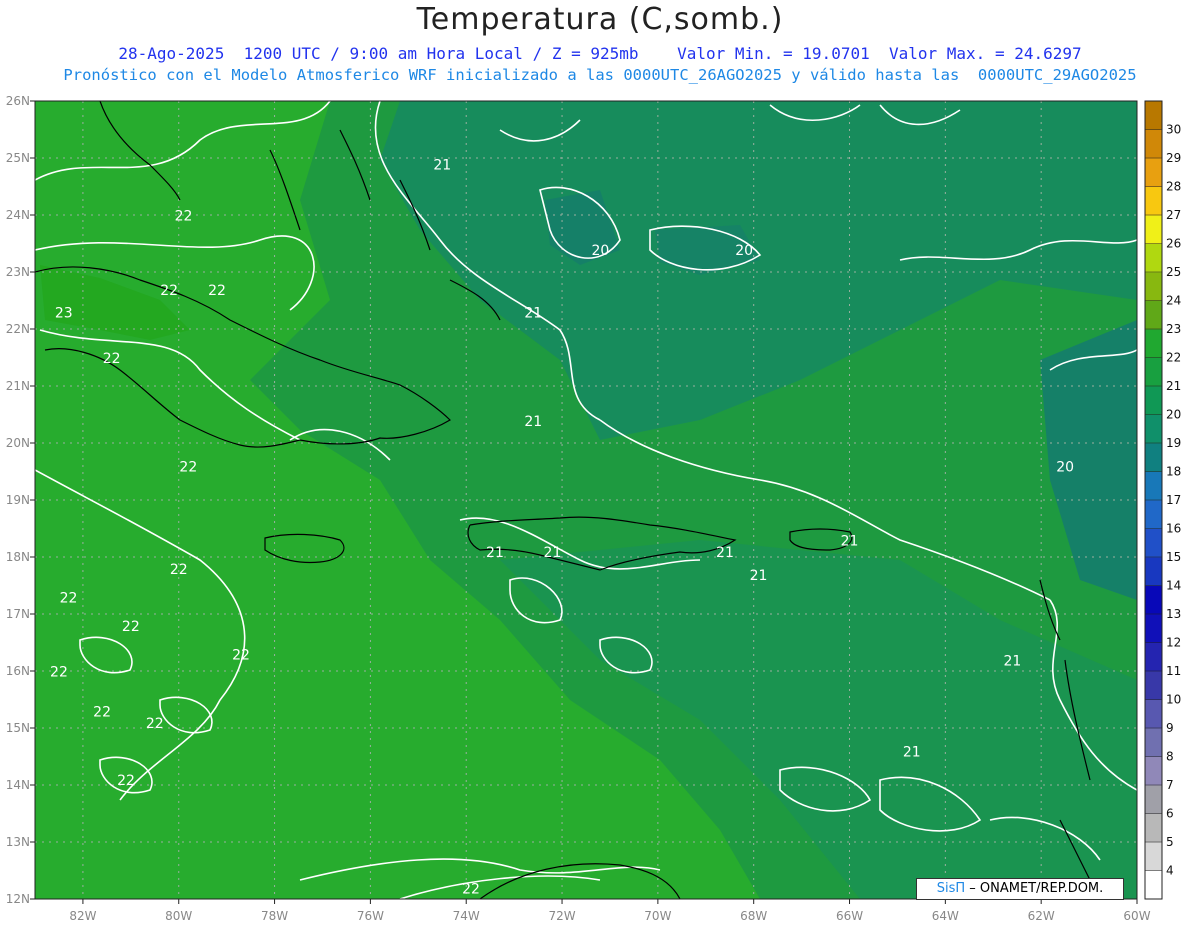  Describe the element at coordinates (1173, 215) in the screenshot. I see `colorbar-label: 27` at that location.